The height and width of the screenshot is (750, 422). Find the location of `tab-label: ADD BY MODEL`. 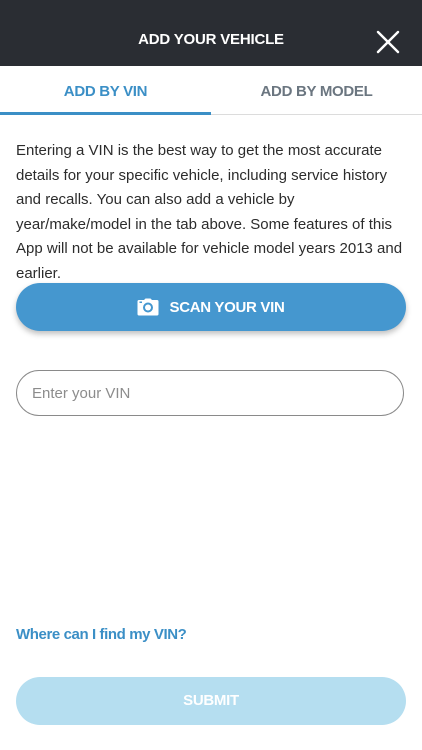

tab-label: ADD BY MODEL is located at coordinates (316, 91).